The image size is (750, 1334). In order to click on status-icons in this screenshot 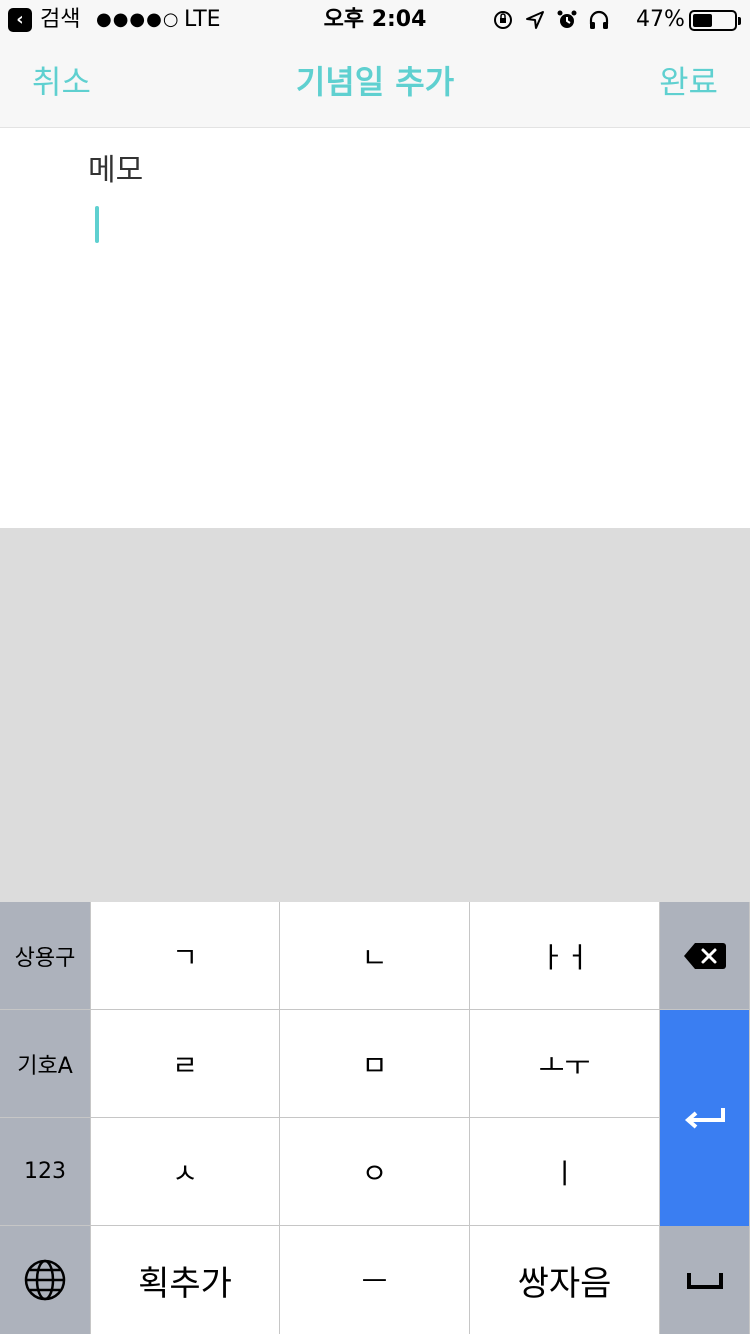, I will do `click(551, 20)`.